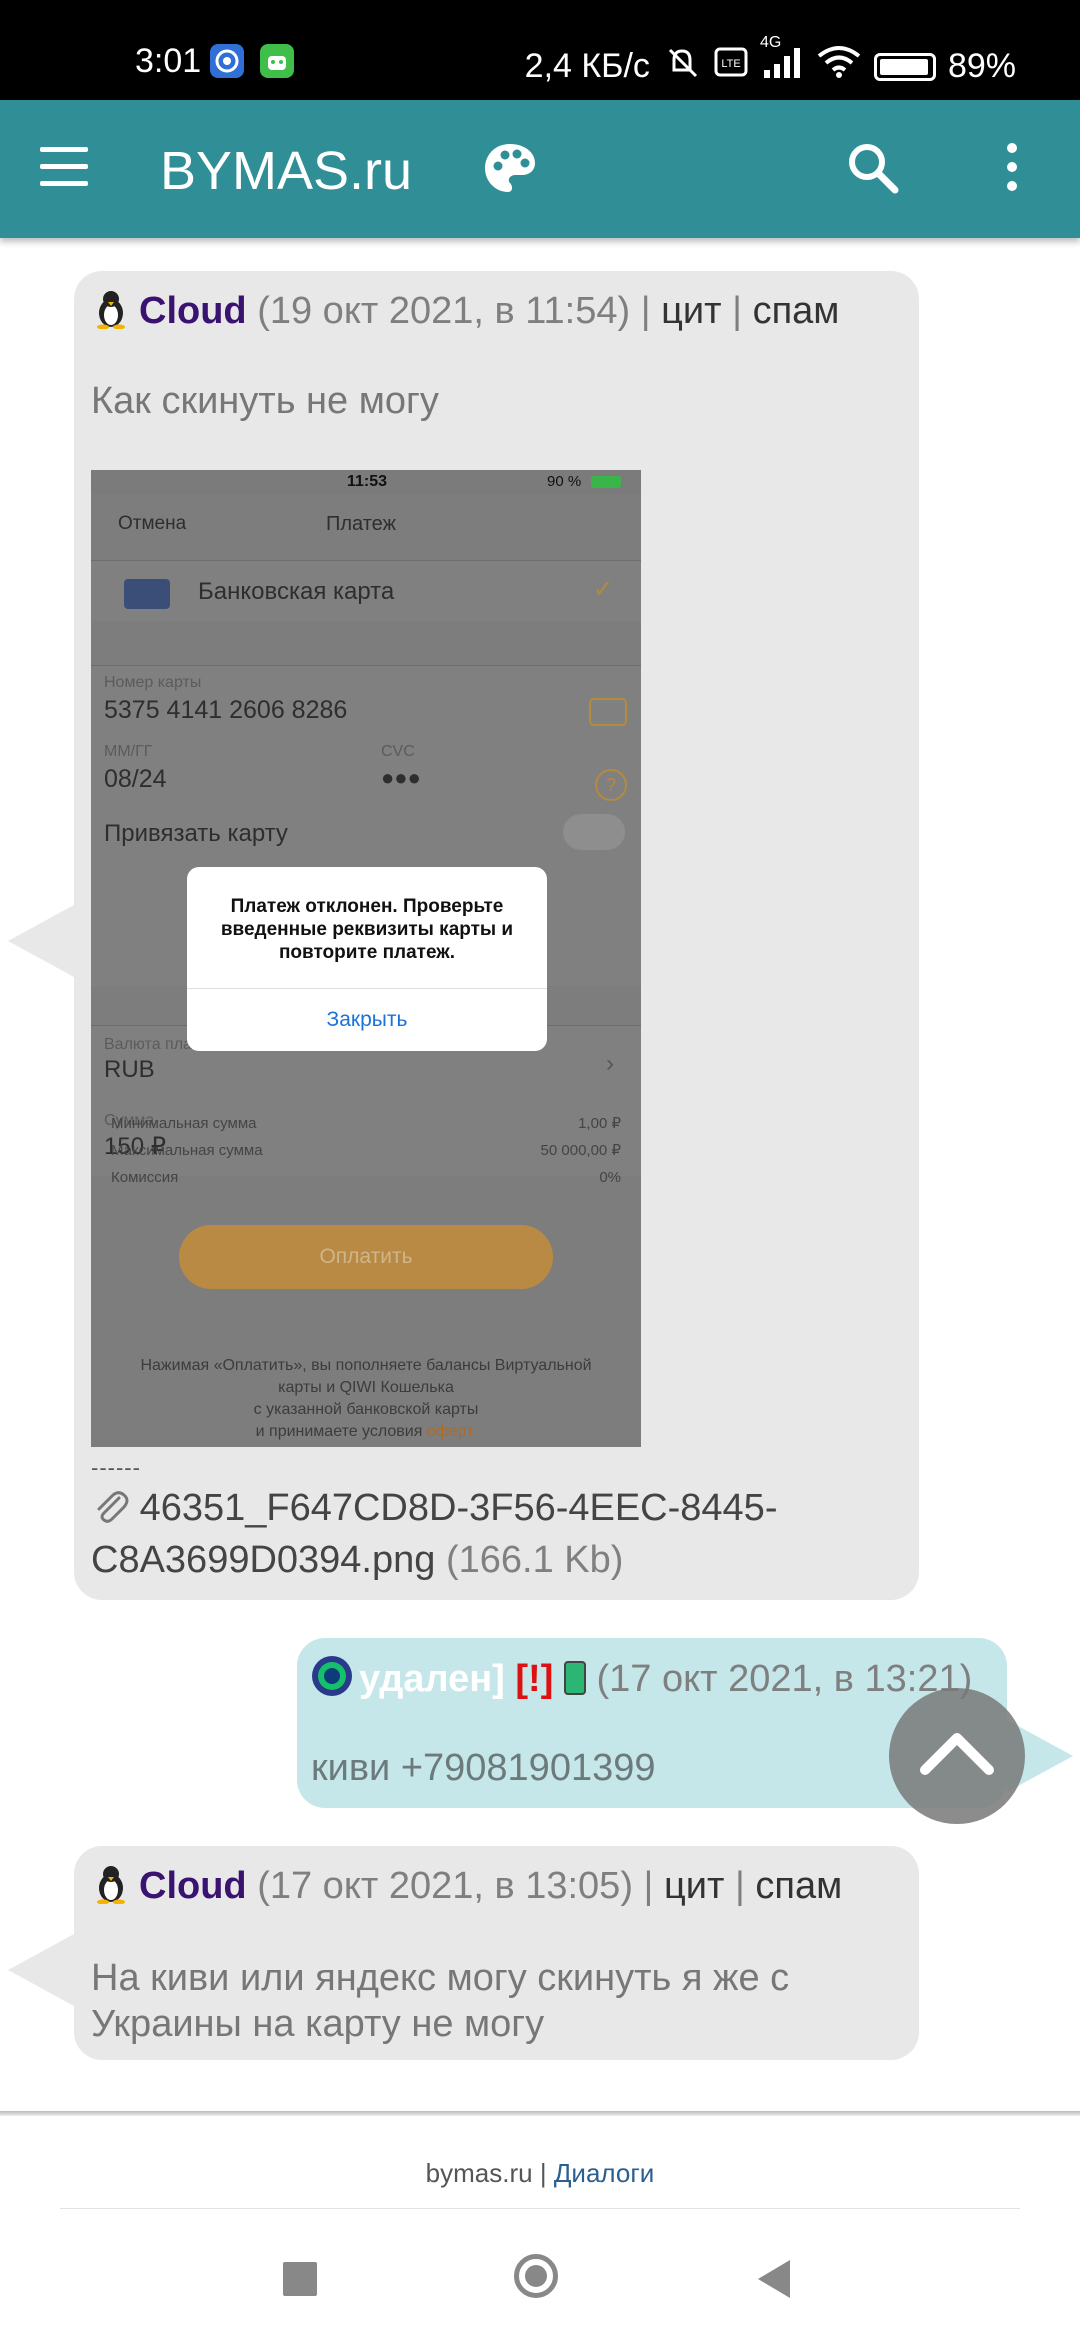 This screenshot has height=2340, width=1080. I want to click on paperclip-icon, so click(110, 1512).